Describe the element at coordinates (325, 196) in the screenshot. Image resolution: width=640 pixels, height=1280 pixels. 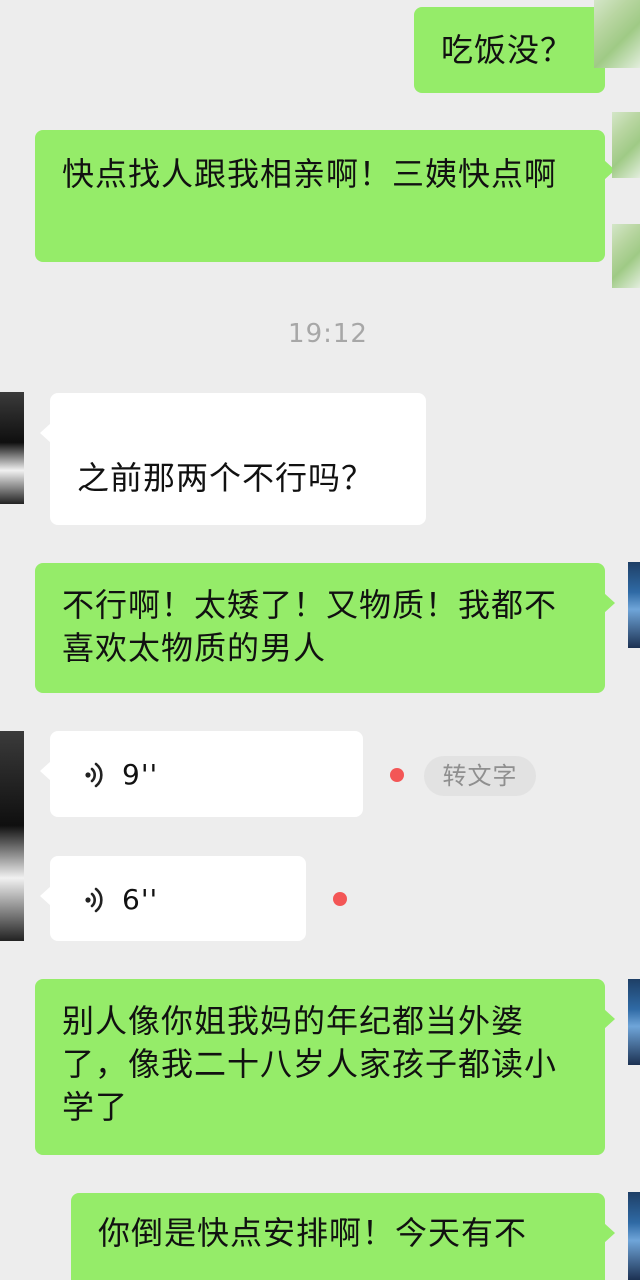
I see `outgoing-message-bubble: 快点找人跟我相亲啊！三姨快点啊` at that location.